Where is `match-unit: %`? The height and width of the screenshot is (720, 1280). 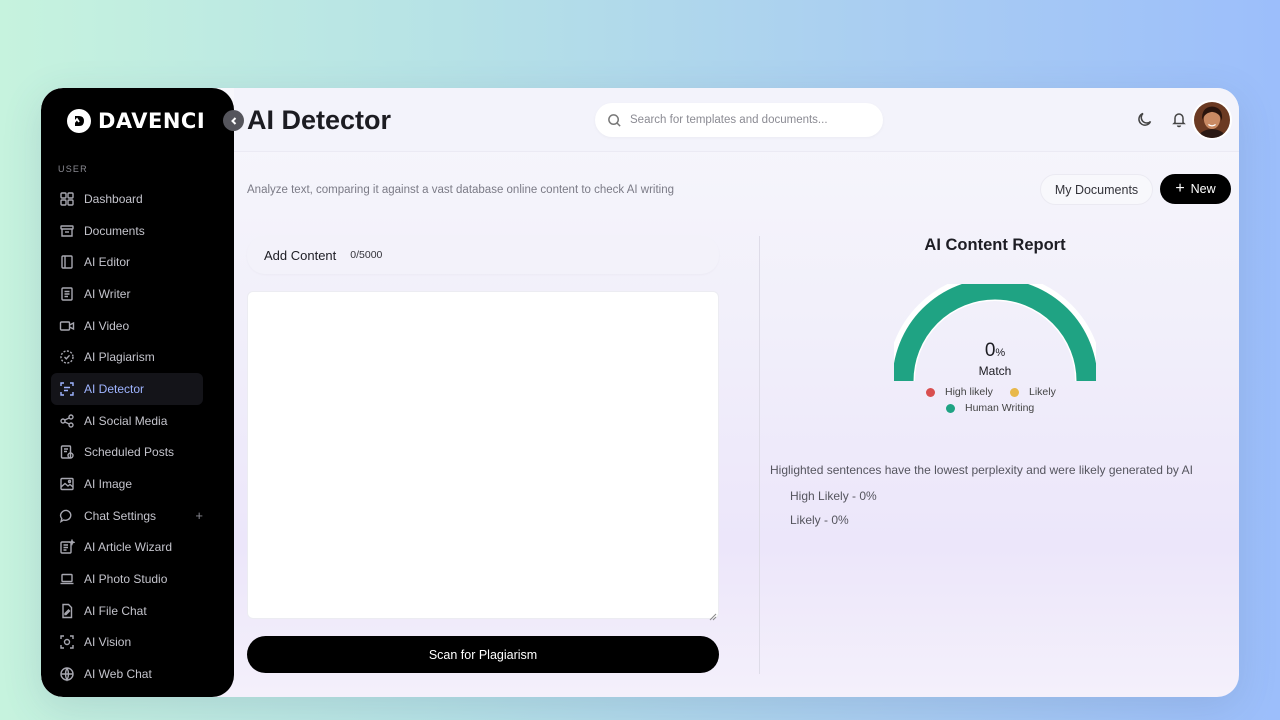
match-unit: % is located at coordinates (1000, 353).